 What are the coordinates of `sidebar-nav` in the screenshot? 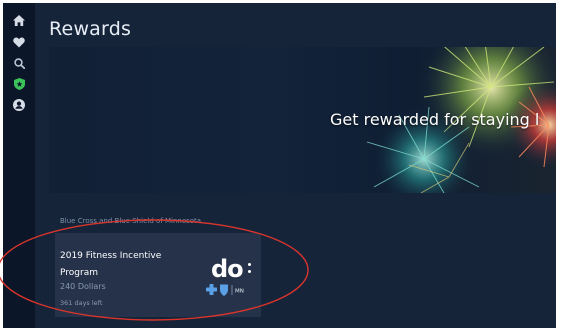 It's located at (19, 165).